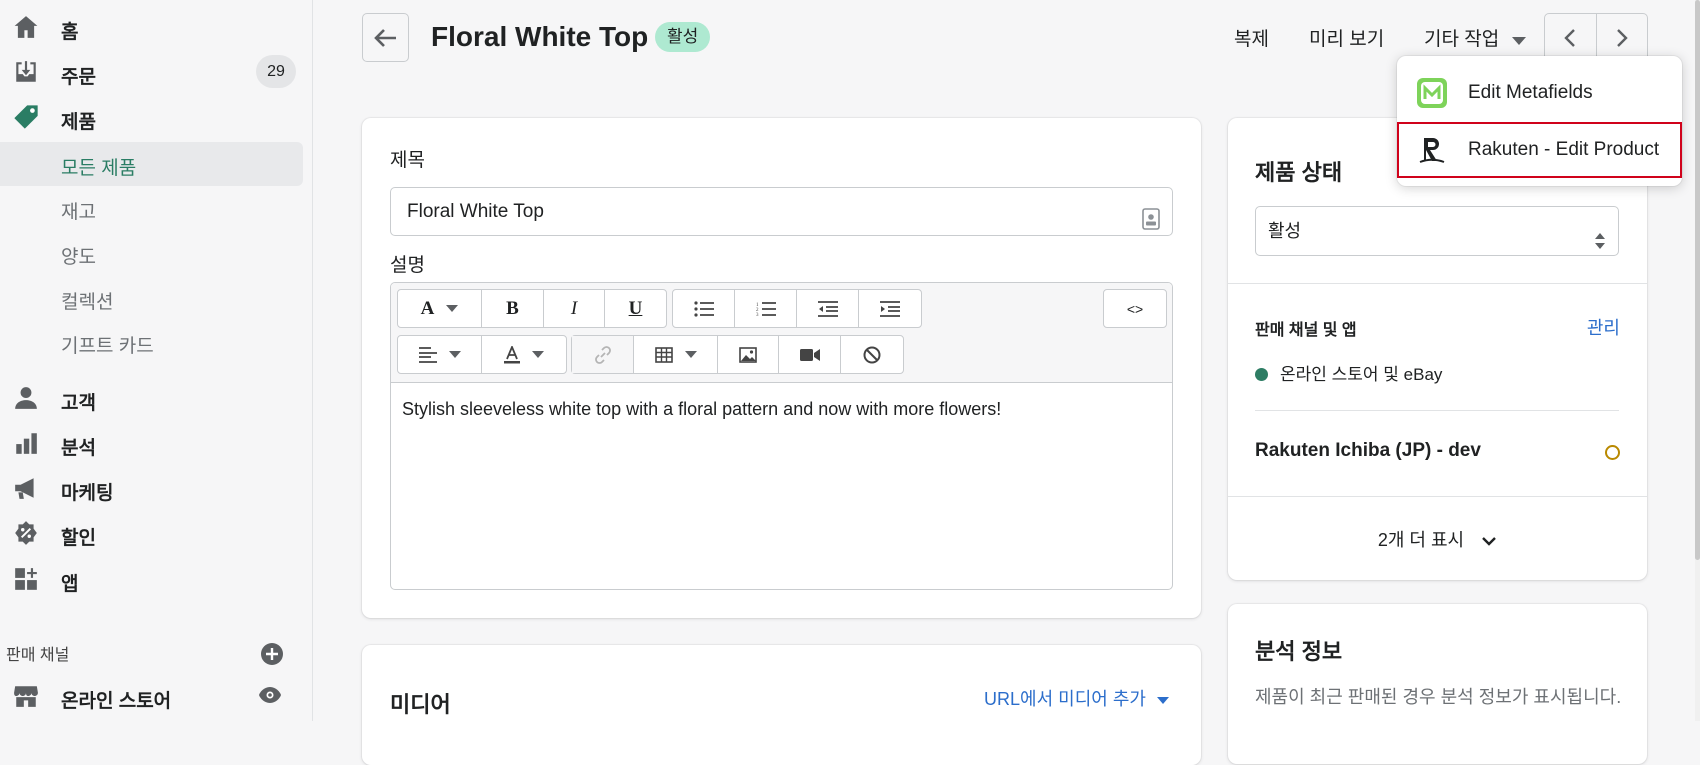  What do you see at coordinates (1437, 231) in the screenshot?
I see `status-select: 활성` at bounding box center [1437, 231].